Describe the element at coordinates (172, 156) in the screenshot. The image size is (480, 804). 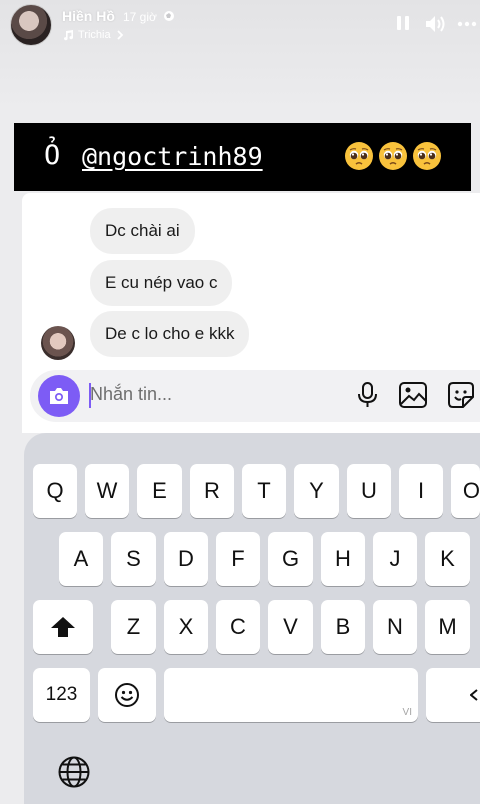
I see `banner-mention-link: @ngoctrinh89` at that location.